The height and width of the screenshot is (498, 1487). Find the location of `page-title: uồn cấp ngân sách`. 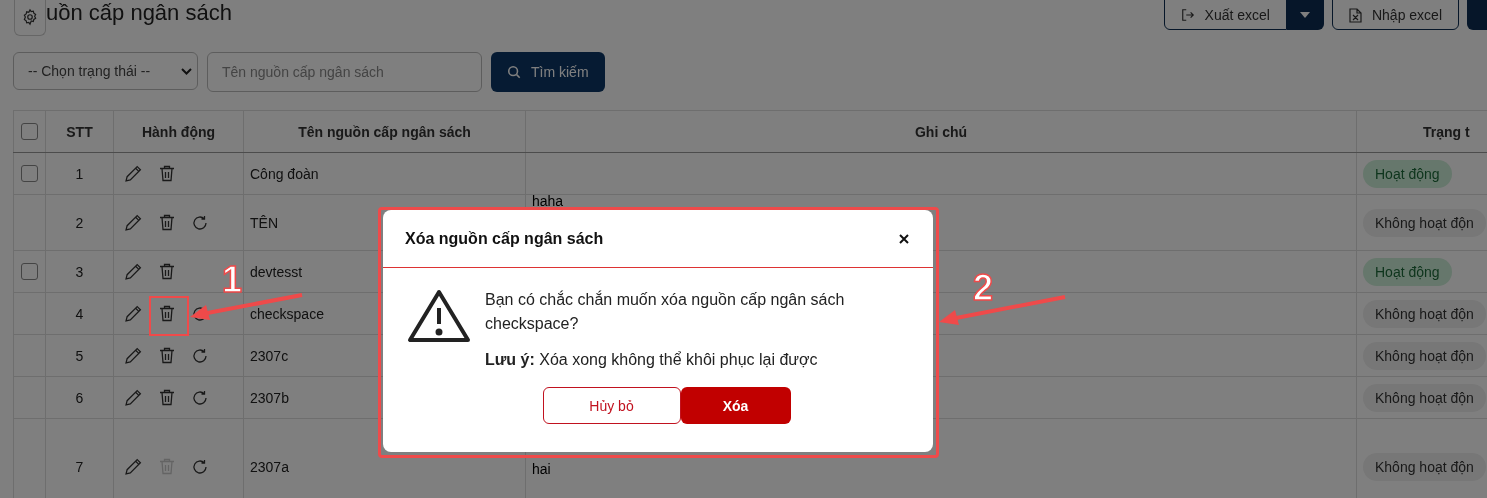

page-title: uồn cấp ngân sách is located at coordinates (139, 13).